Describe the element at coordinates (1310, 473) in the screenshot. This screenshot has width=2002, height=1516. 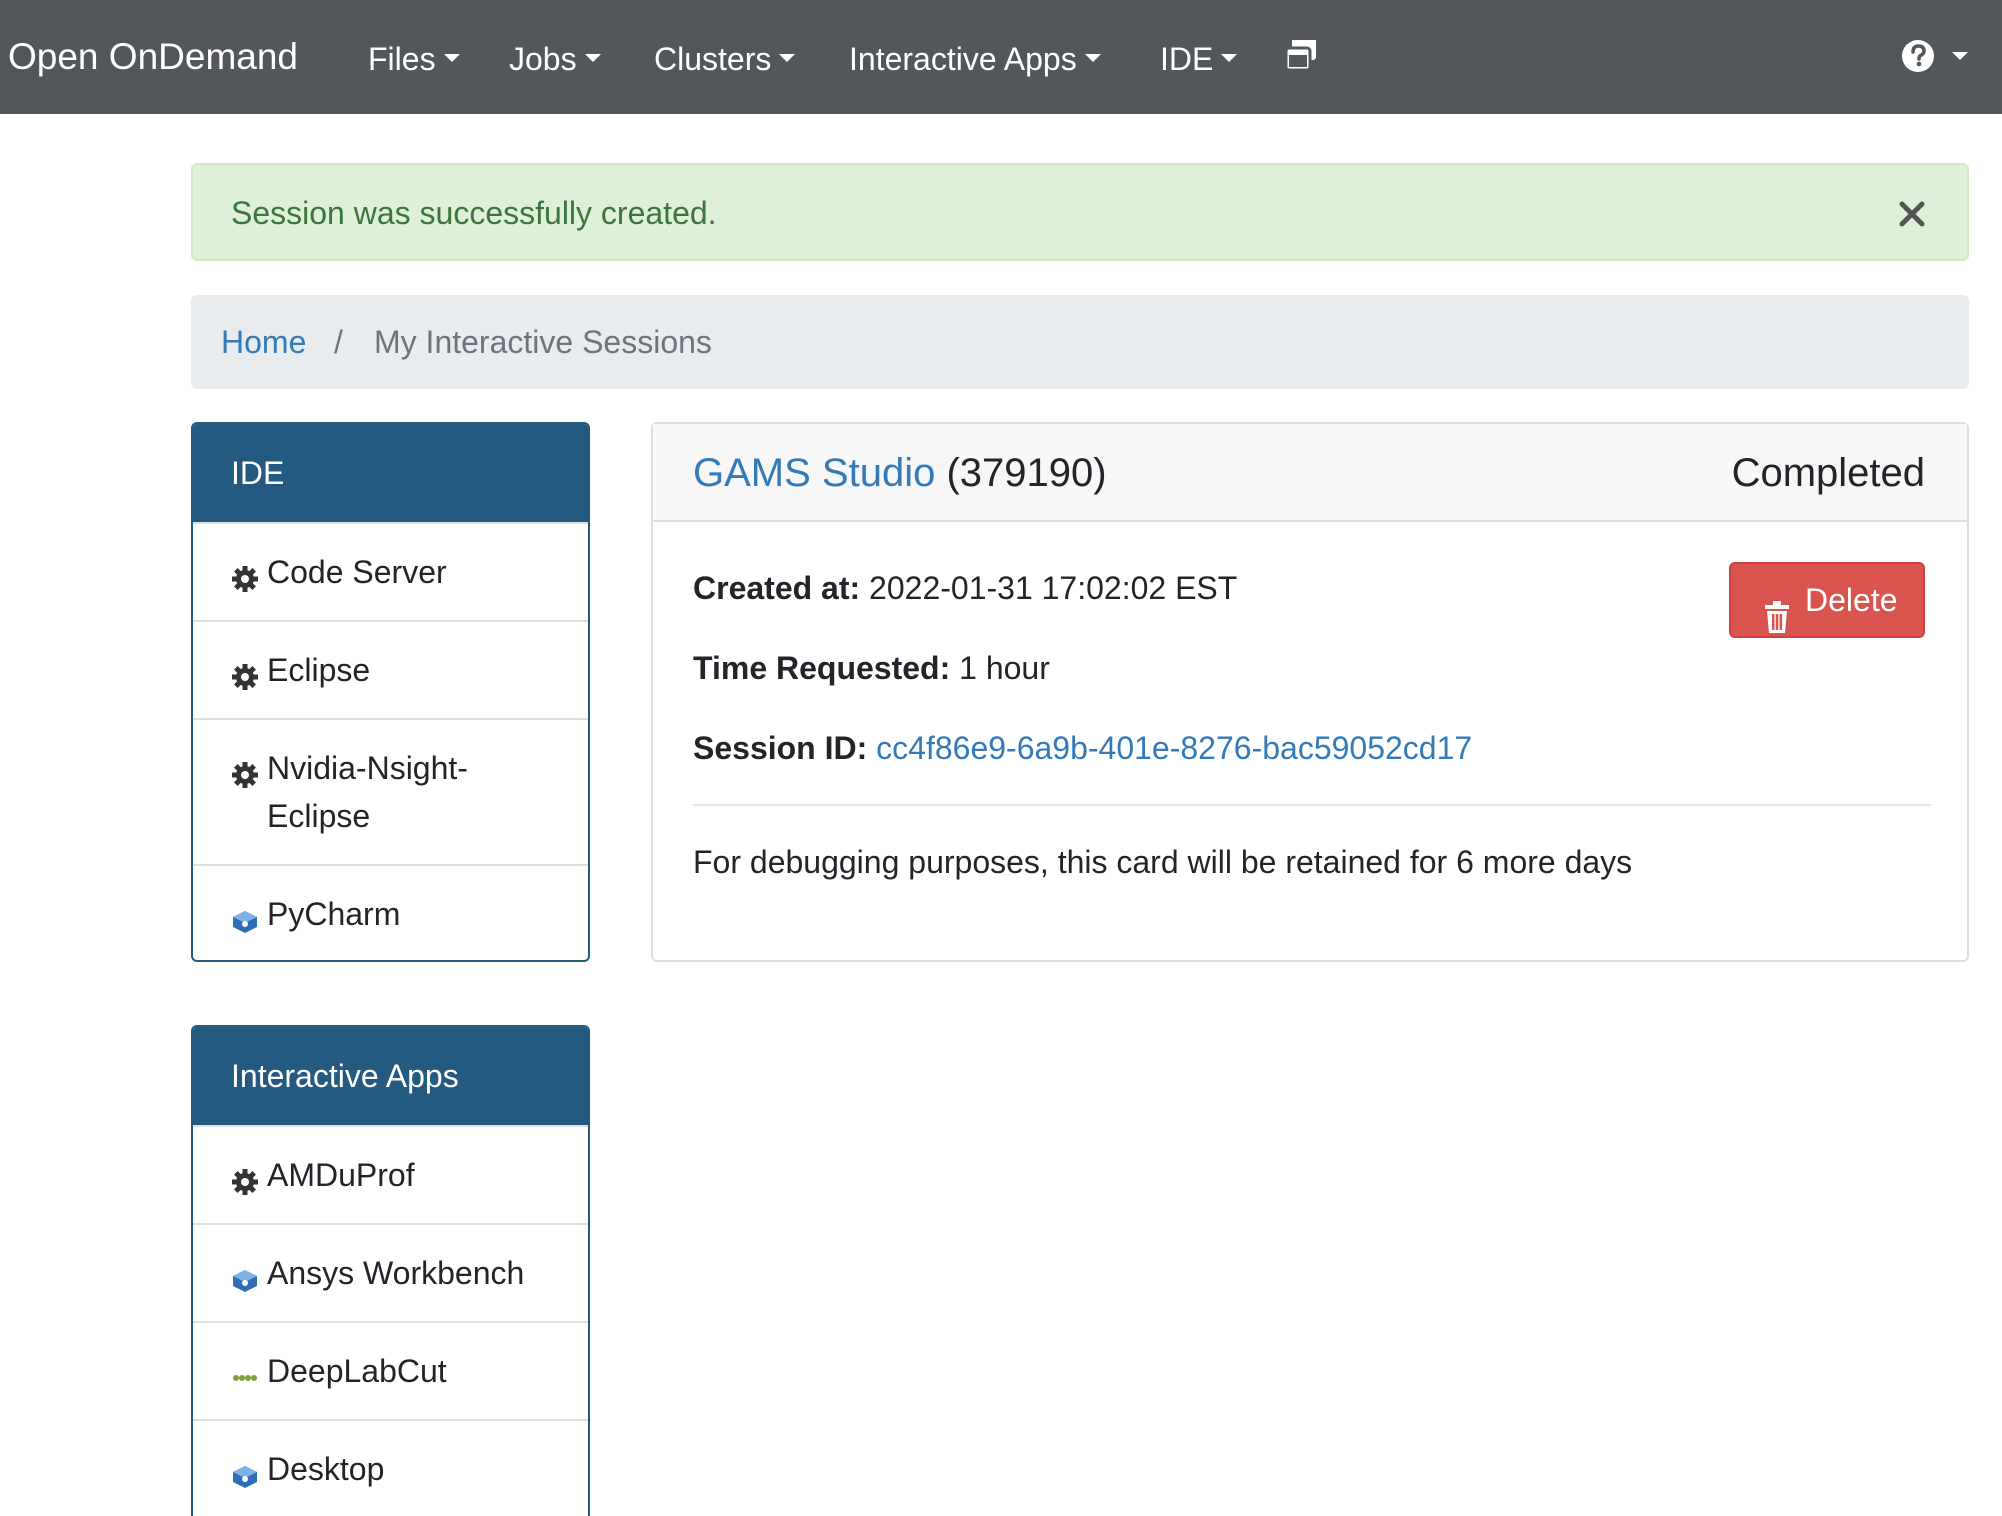
I see `session-card-header: GAMS Studio (379190) Completed` at that location.